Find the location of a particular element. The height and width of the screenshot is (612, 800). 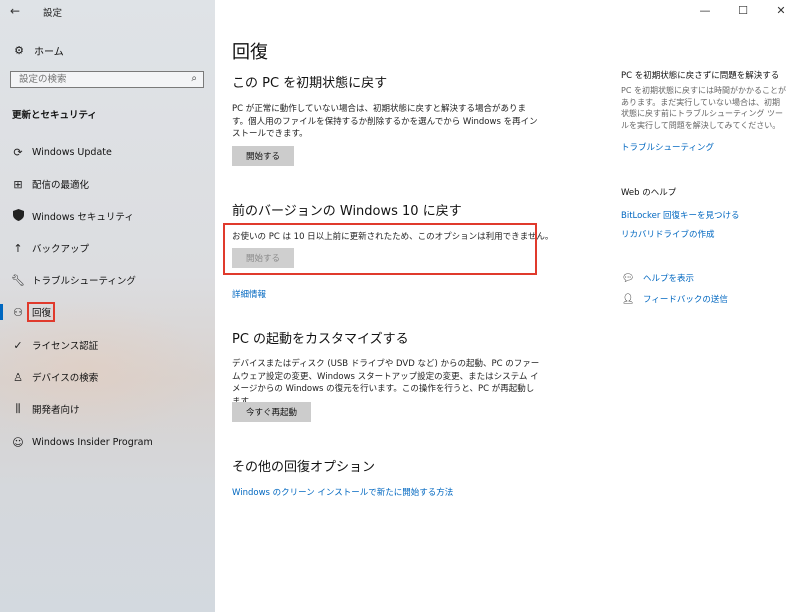

title-bar: ← 設定 is located at coordinates (107, 12).